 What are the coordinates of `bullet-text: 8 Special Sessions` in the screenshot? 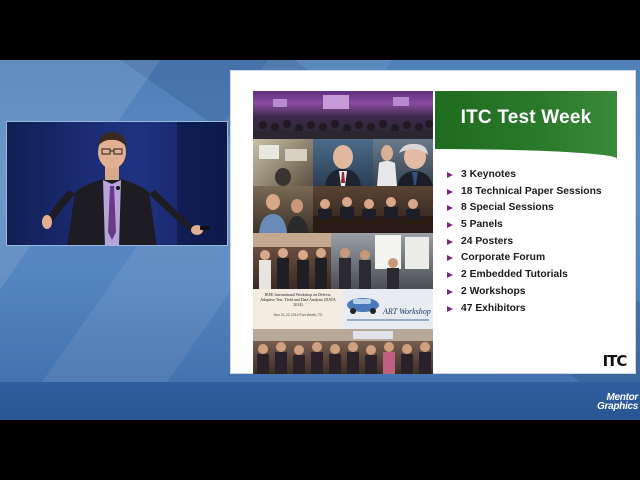 It's located at (507, 208).